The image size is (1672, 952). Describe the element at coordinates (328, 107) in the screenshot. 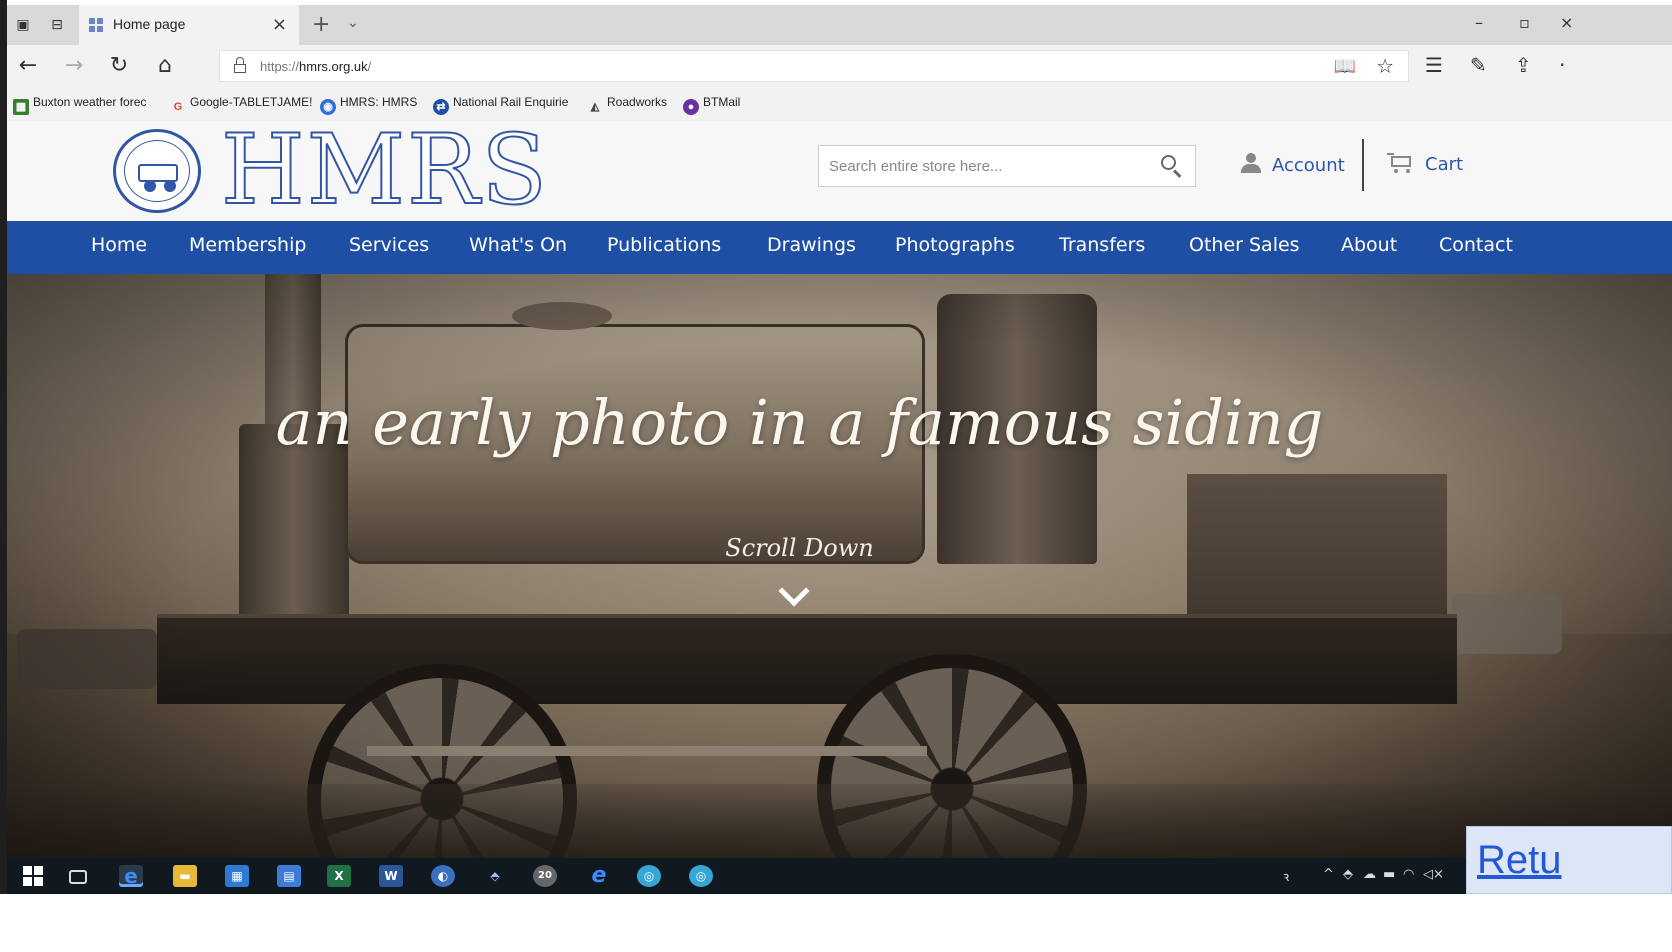

I see `globe-icon: ◉` at that location.